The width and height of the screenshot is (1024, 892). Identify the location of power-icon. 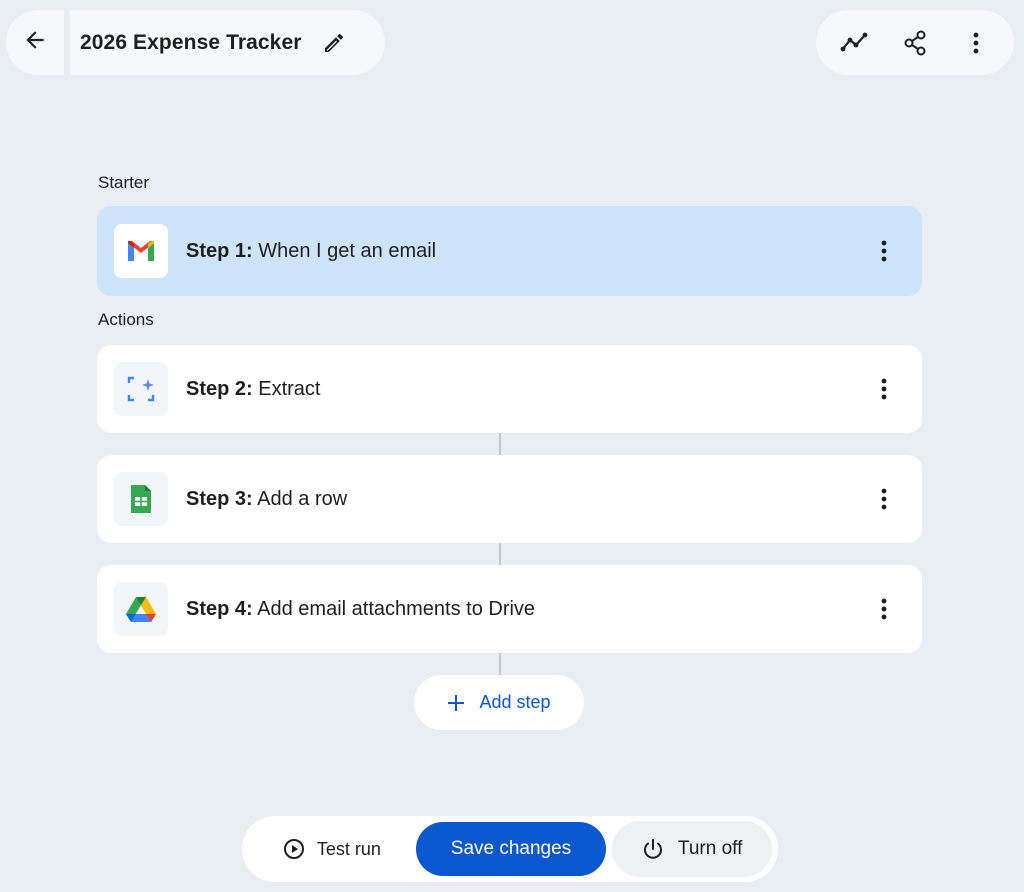
(653, 849).